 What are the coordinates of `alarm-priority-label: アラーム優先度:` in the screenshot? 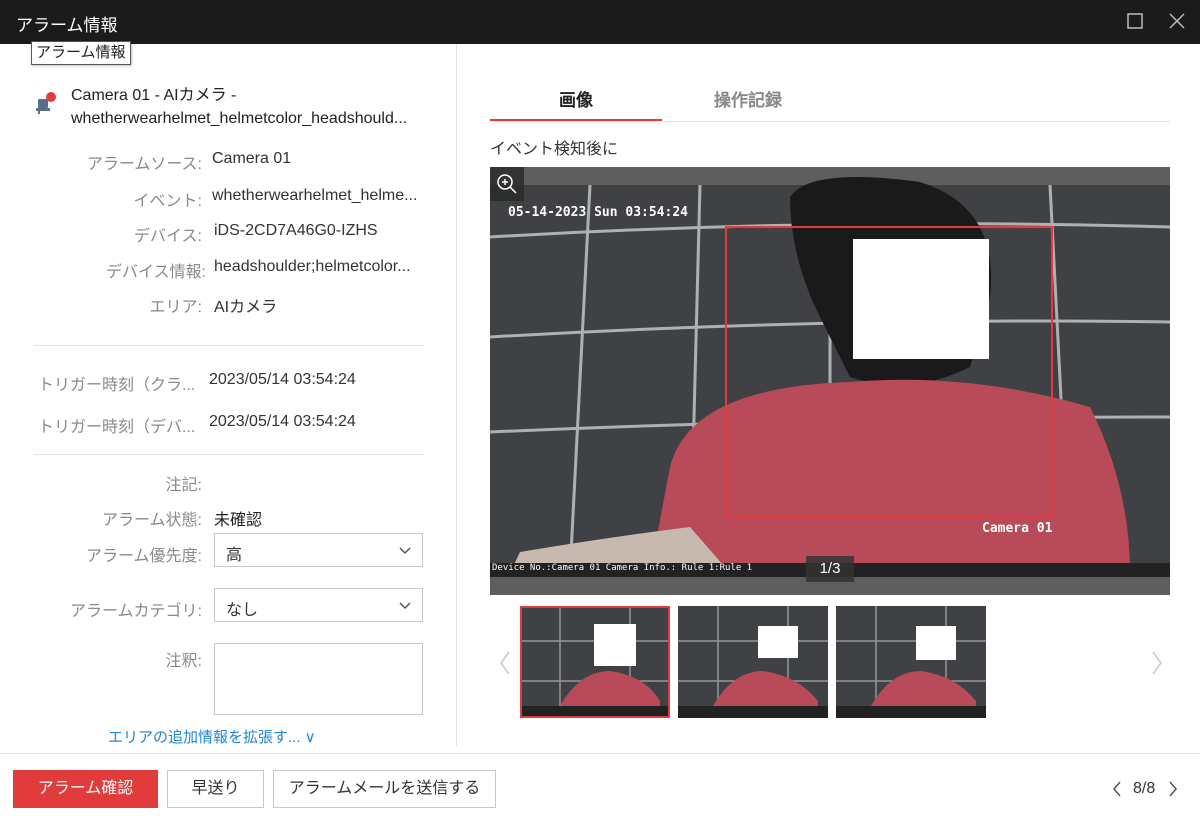 It's located at (144, 556).